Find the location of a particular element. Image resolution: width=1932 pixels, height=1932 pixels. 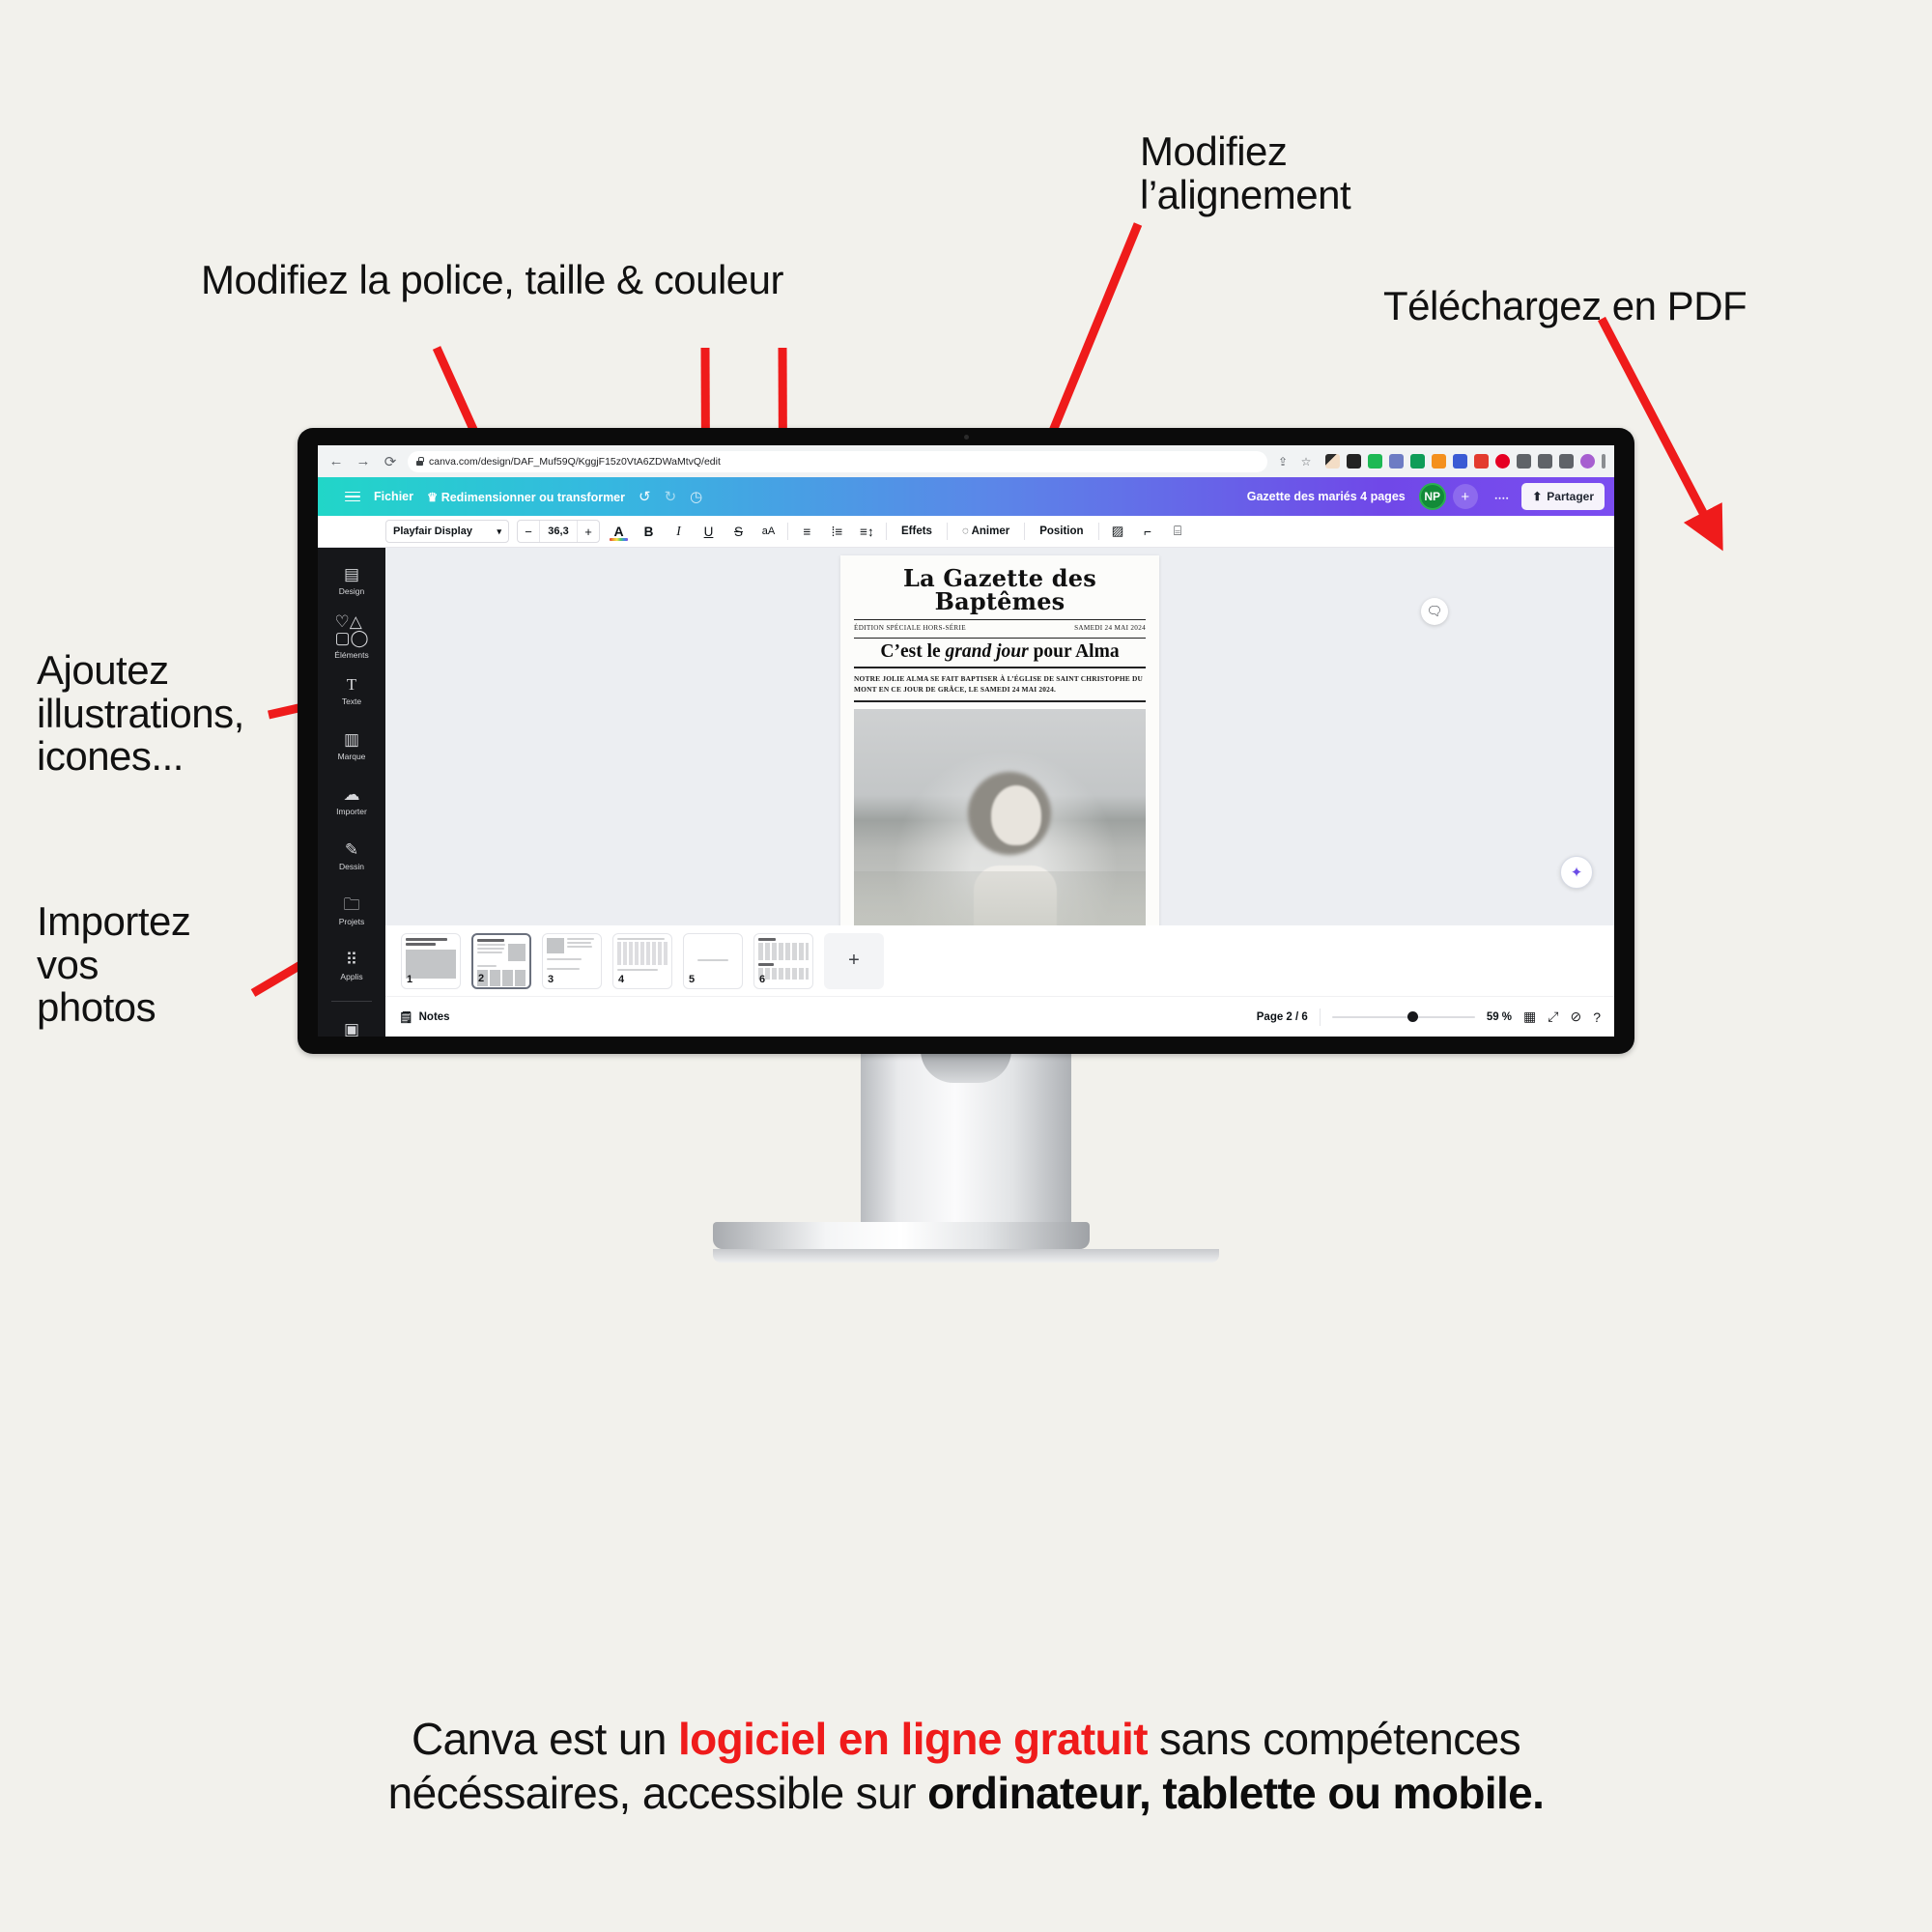

orange-extension is located at coordinates (1439, 461).